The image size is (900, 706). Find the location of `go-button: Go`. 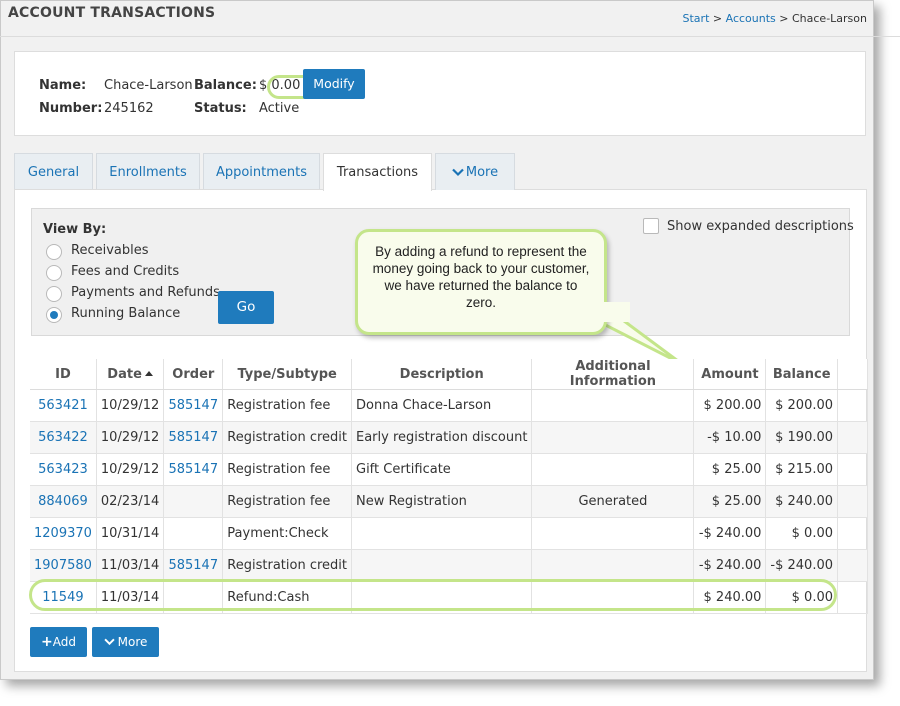

go-button: Go is located at coordinates (246, 307).